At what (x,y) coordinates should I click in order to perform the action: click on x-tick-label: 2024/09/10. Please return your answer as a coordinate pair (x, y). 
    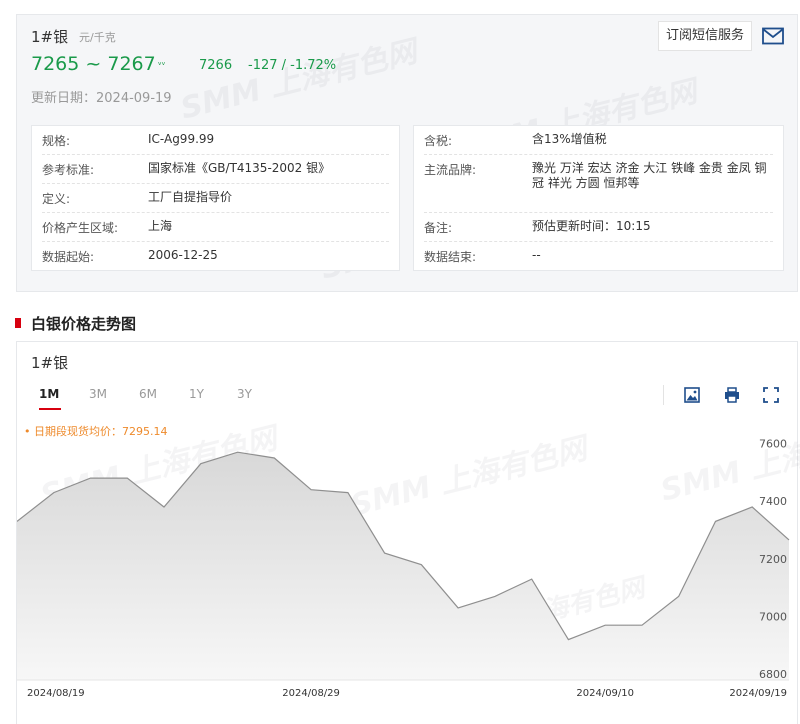
    Looking at the image, I should click on (605, 693).